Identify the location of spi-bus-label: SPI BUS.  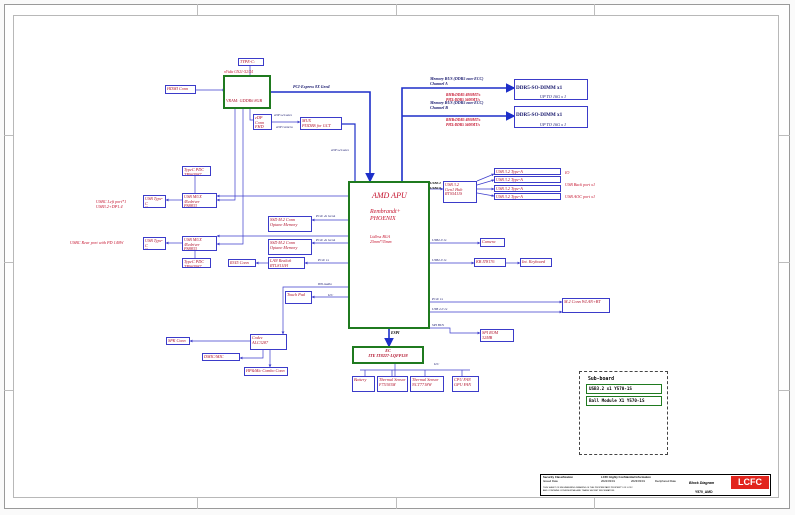
(438, 325).